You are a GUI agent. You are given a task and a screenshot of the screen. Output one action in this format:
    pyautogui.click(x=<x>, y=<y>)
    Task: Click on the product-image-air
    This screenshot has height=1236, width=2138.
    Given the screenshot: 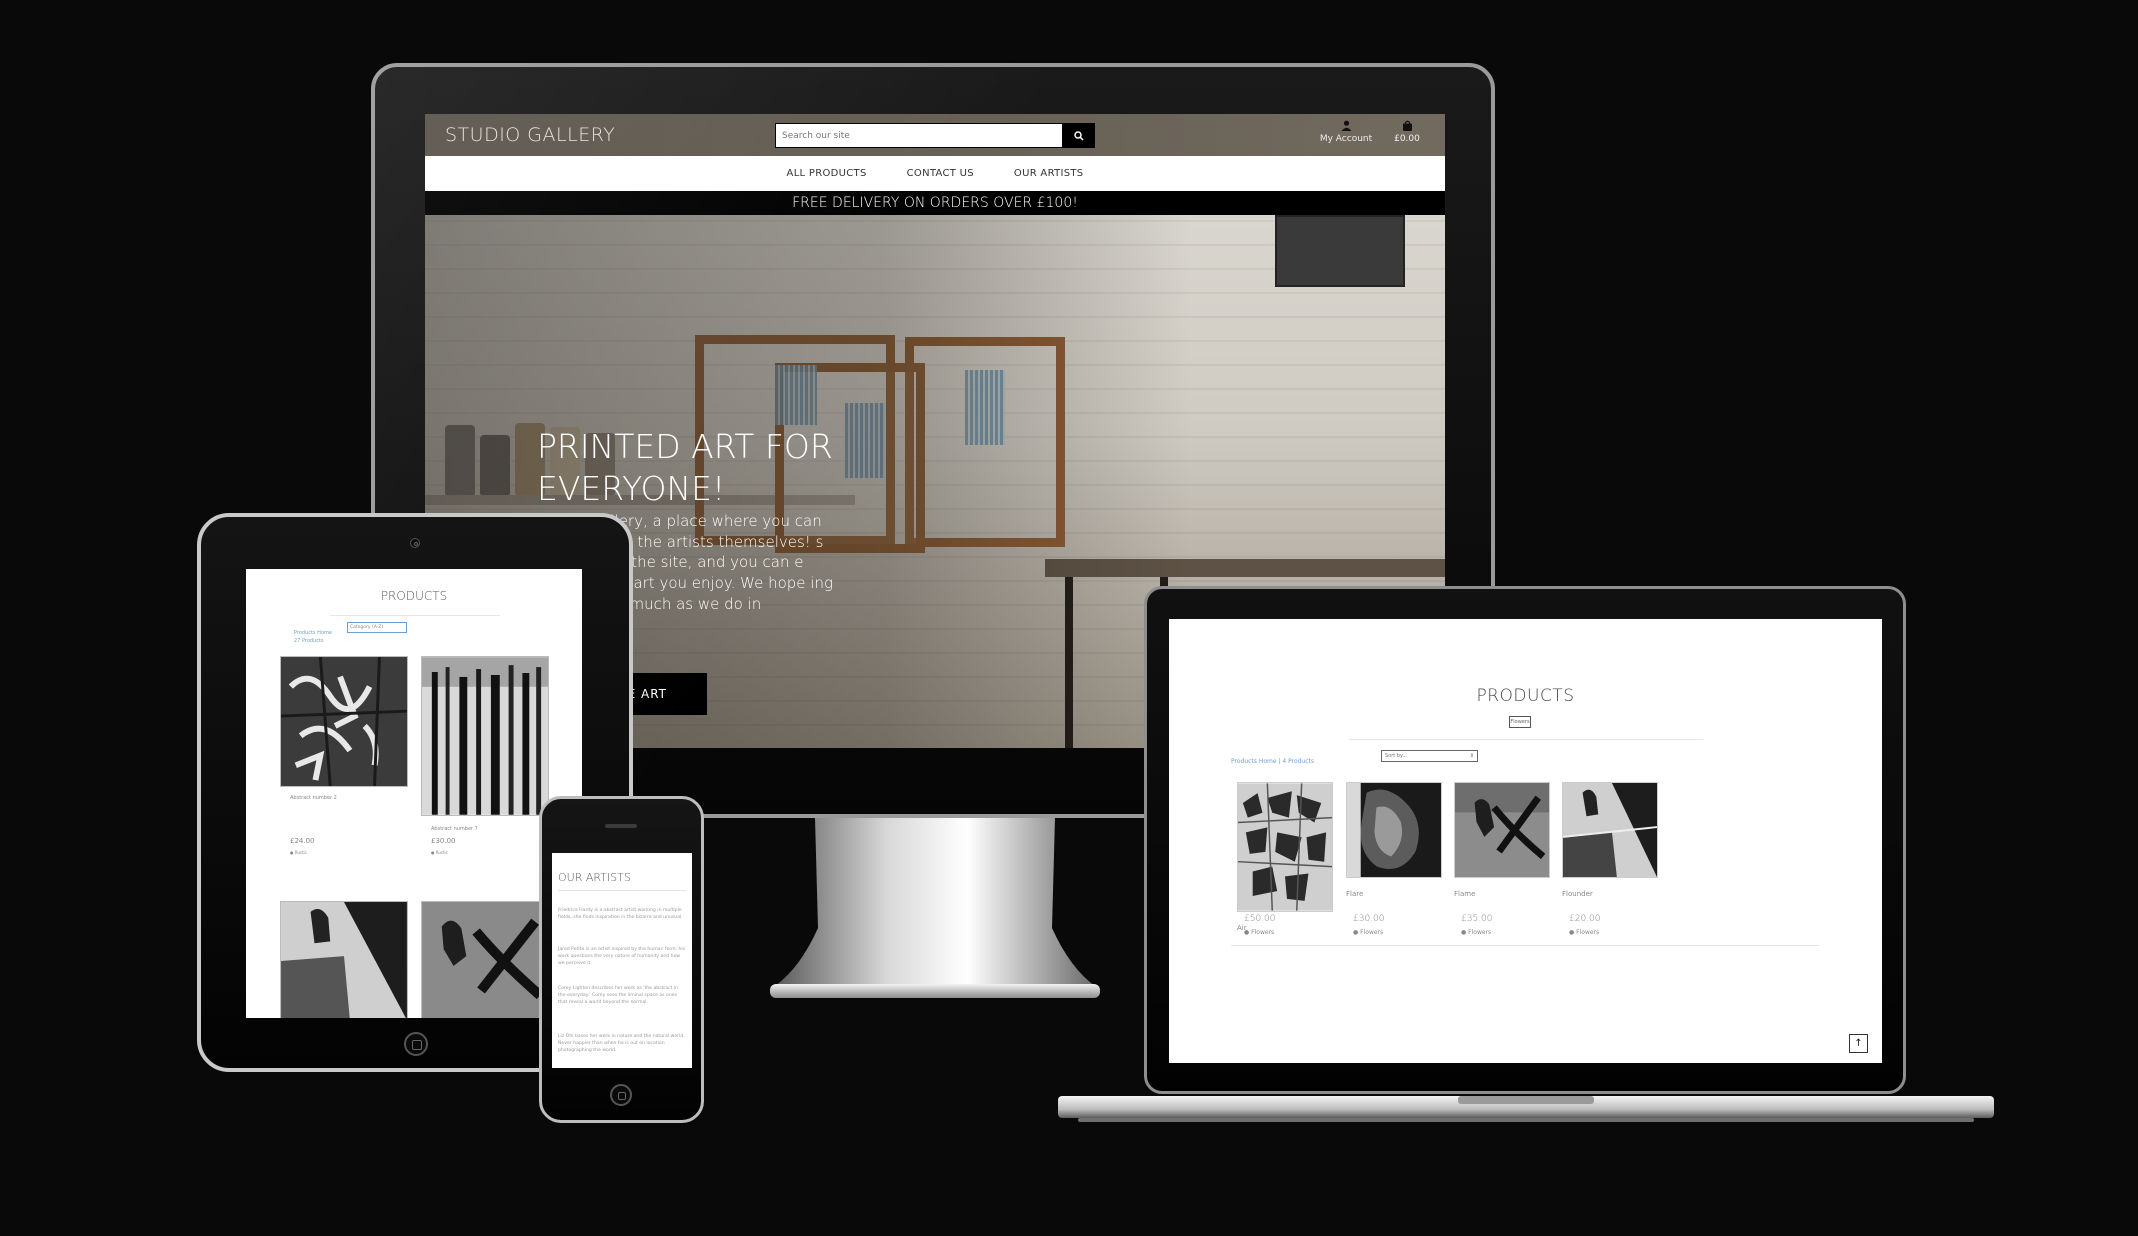 What is the action you would take?
    pyautogui.click(x=1285, y=847)
    